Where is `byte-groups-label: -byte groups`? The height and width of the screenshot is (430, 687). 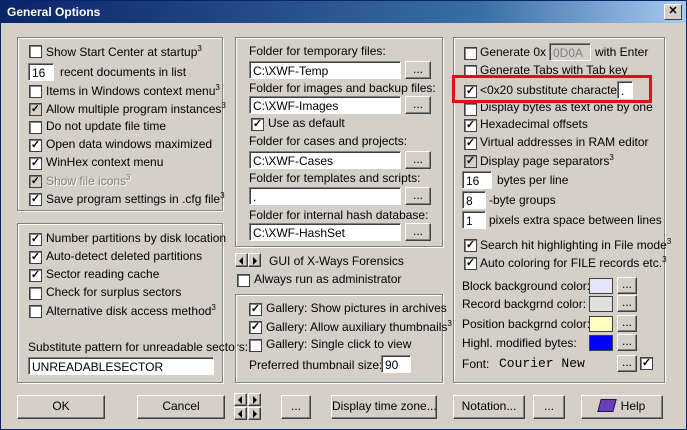 byte-groups-label: -byte groups is located at coordinates (522, 200).